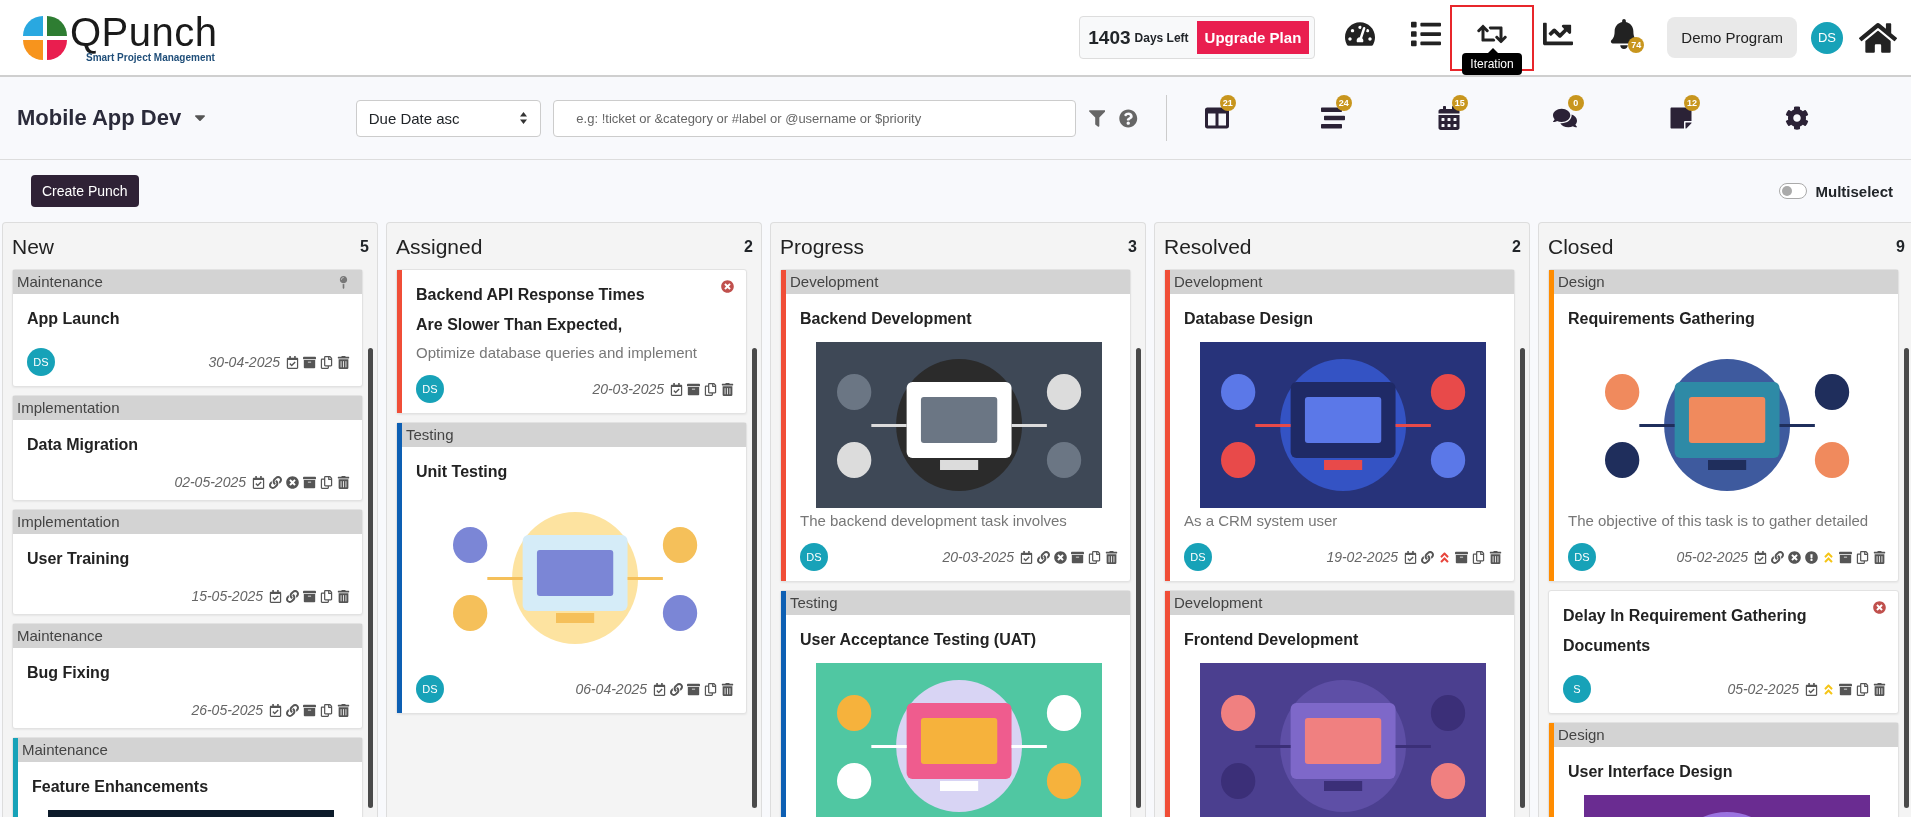 The width and height of the screenshot is (1911, 817). What do you see at coordinates (571, 568) in the screenshot?
I see `task-card: Testing Unit Testing DS 06-04-2025` at bounding box center [571, 568].